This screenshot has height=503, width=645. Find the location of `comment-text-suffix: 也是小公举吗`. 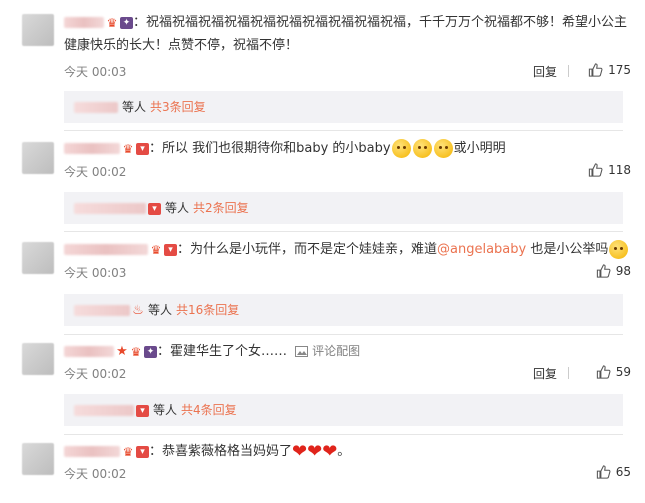

comment-text-suffix: 也是小公举吗 is located at coordinates (567, 249).